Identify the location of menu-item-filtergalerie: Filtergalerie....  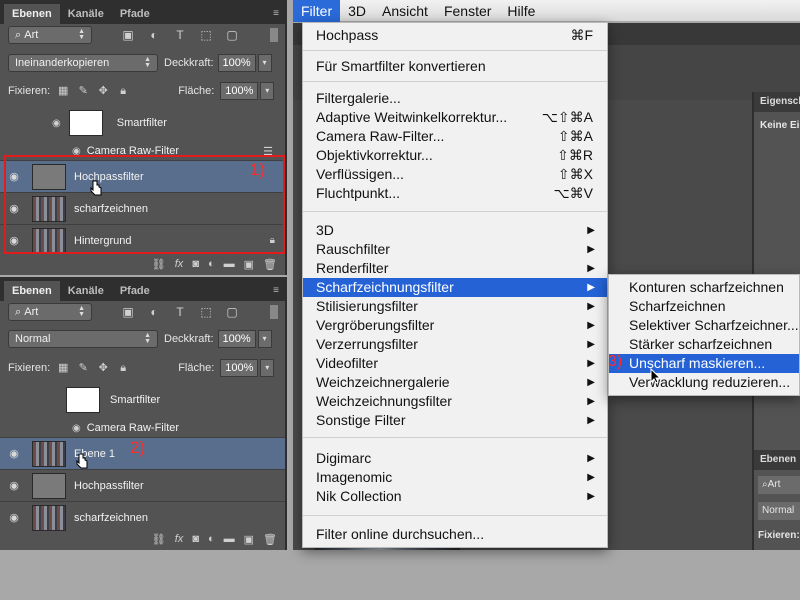
(455, 98).